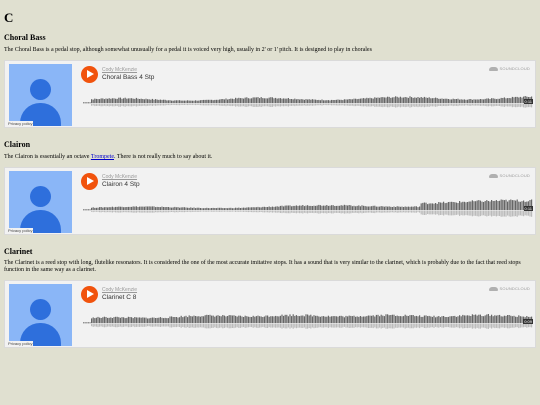 Image resolution: width=540 pixels, height=405 pixels. Describe the element at coordinates (102, 157) in the screenshot. I see `trompete-link: Trompete` at that location.